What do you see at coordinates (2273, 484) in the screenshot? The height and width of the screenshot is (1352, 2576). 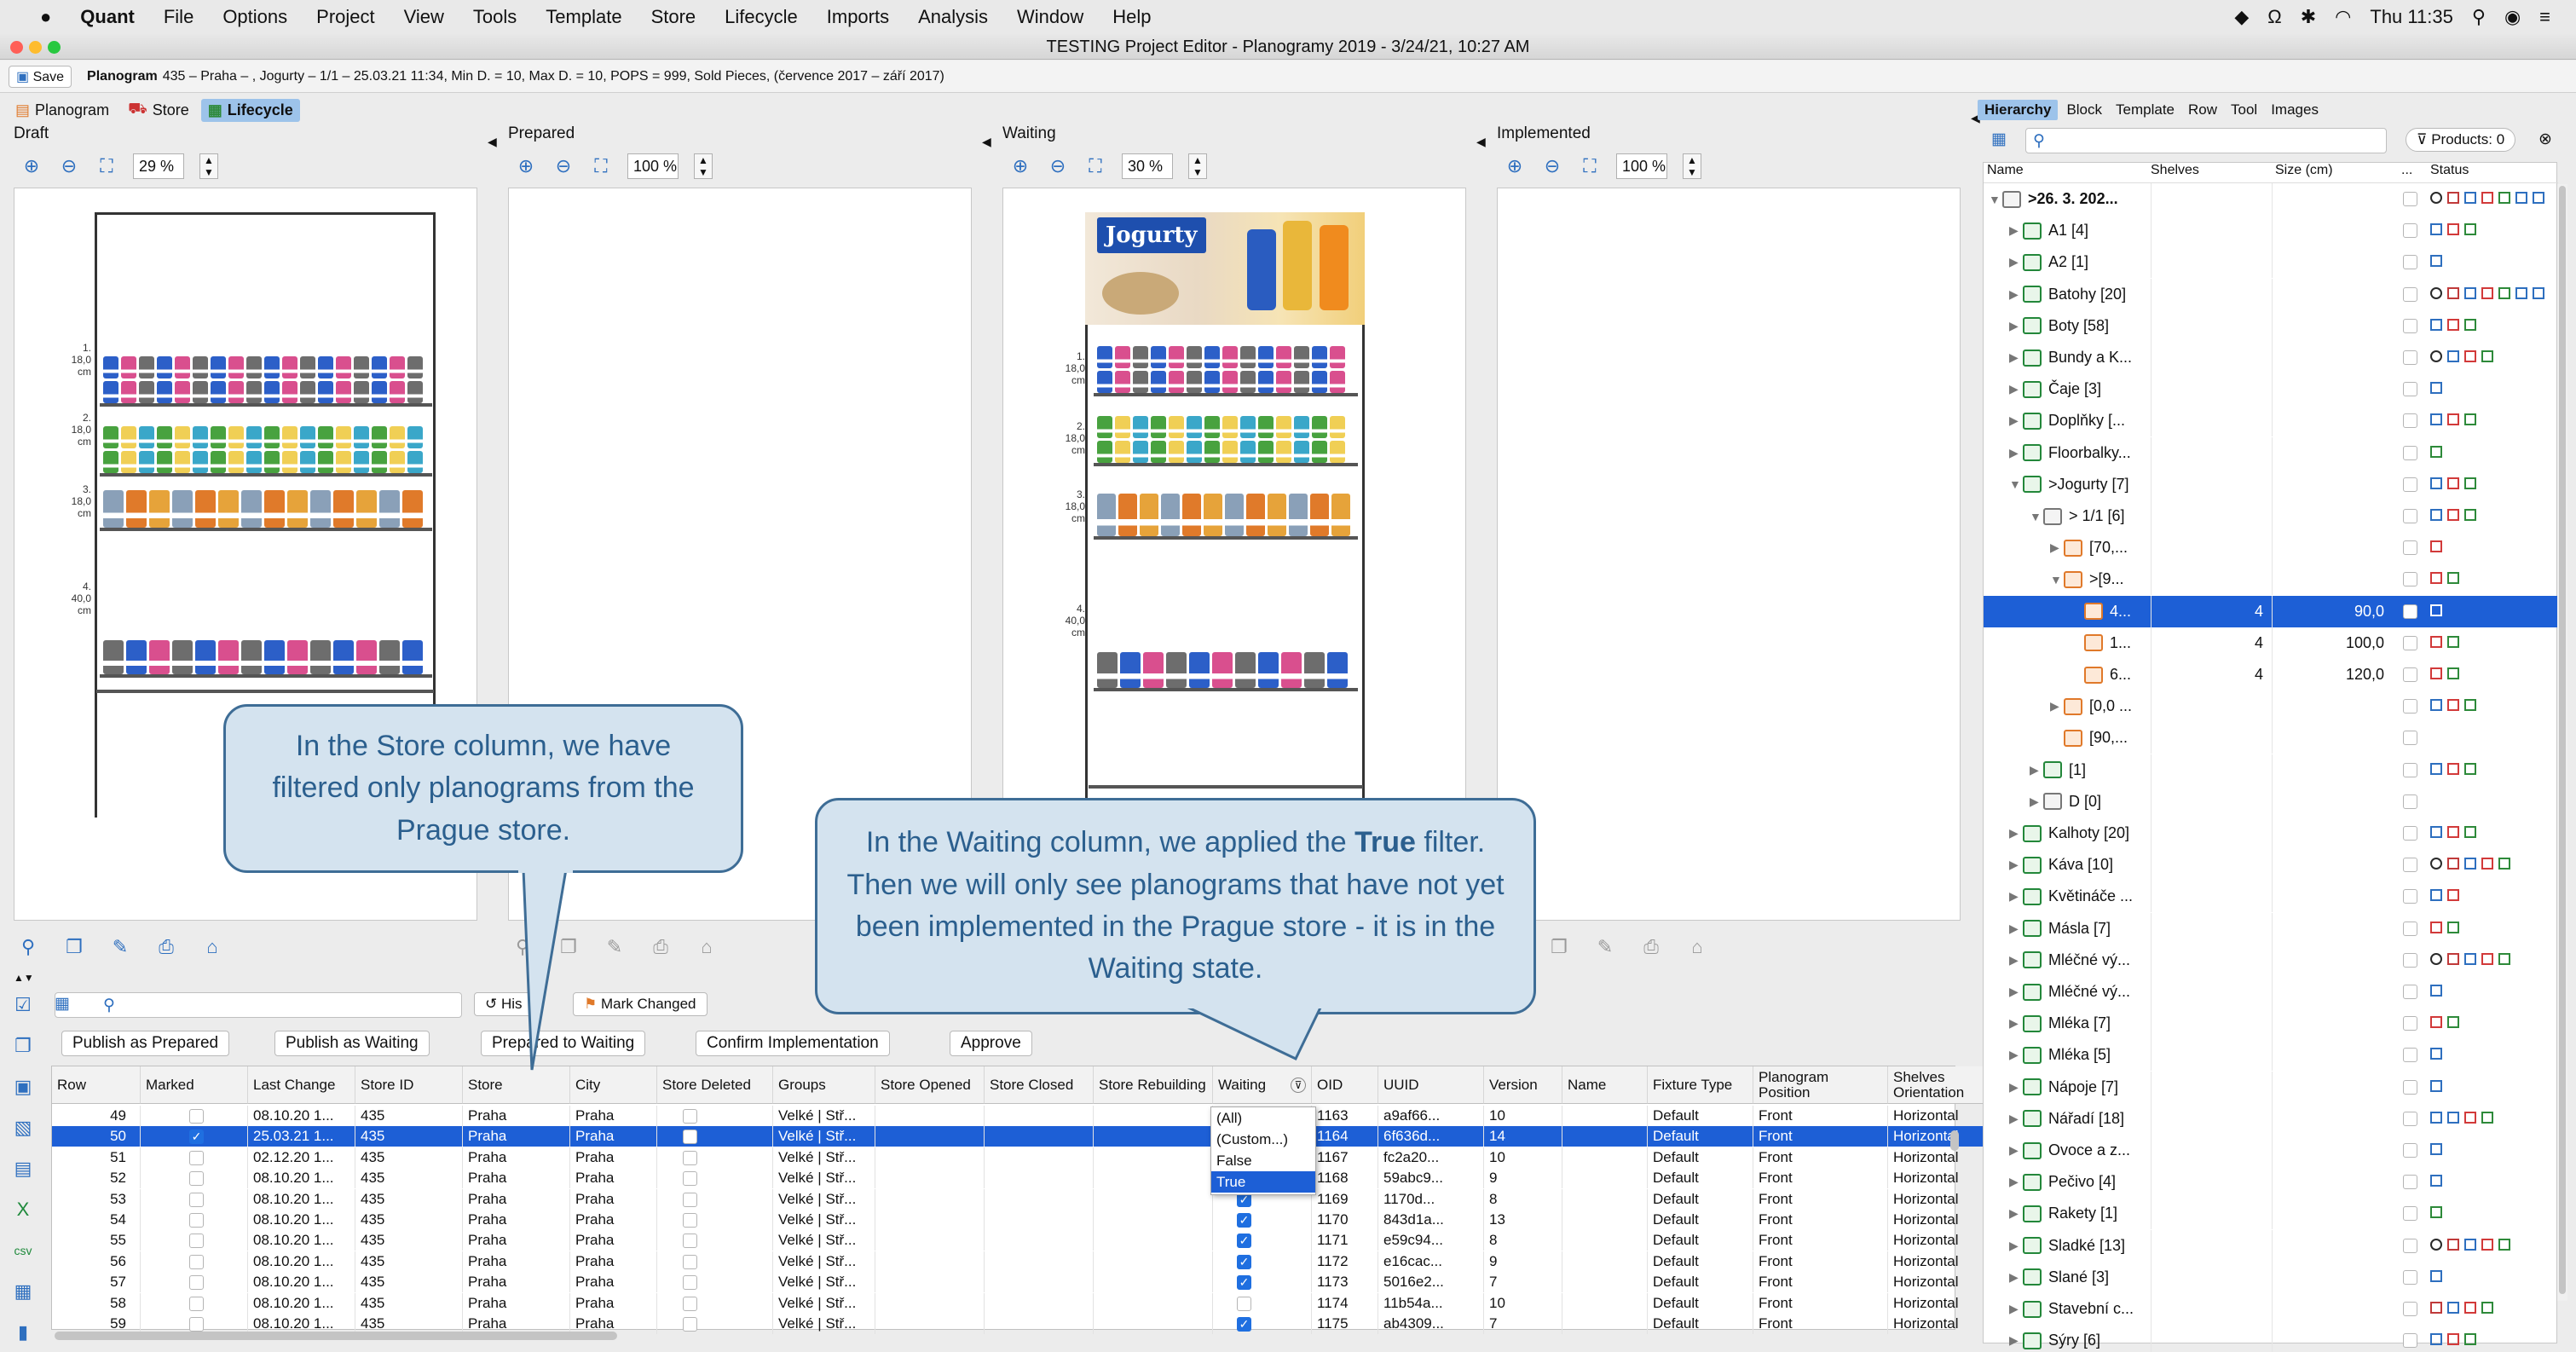 I see `hierarchy-row: ▼ >Jogurty [7]` at bounding box center [2273, 484].